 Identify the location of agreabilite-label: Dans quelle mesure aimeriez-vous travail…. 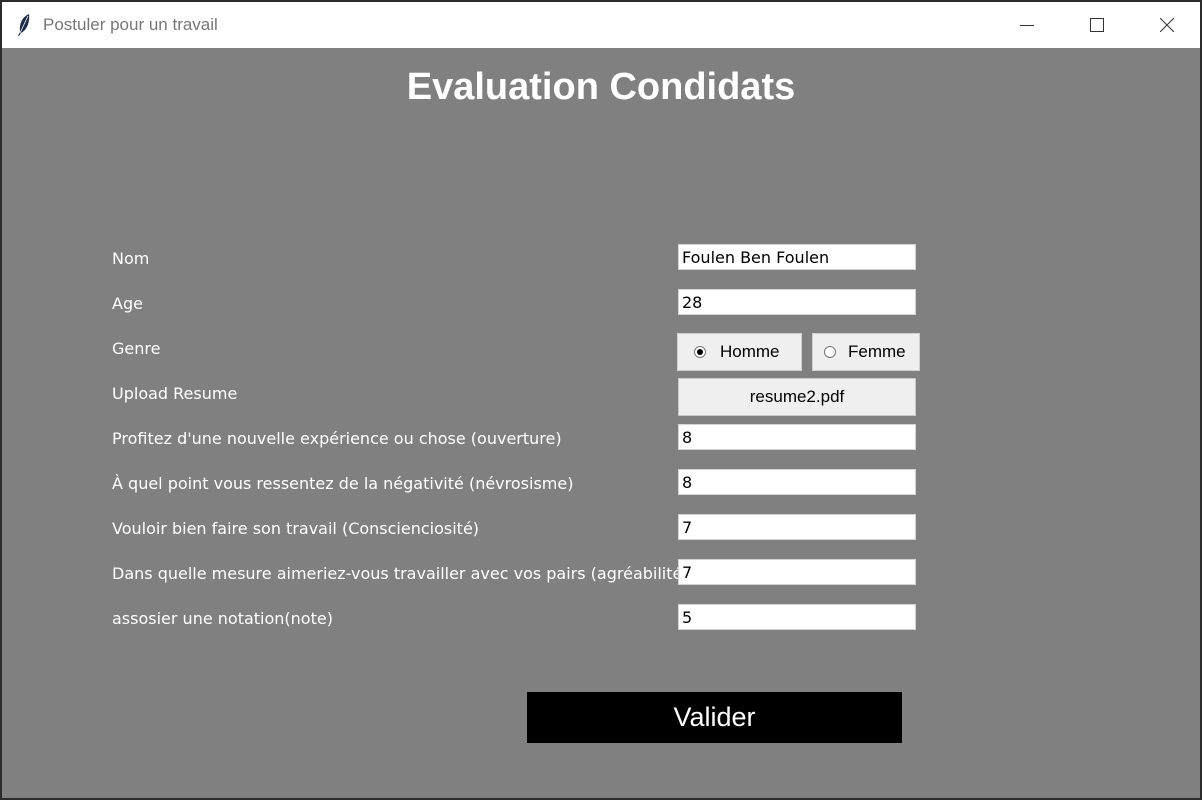
(400, 573).